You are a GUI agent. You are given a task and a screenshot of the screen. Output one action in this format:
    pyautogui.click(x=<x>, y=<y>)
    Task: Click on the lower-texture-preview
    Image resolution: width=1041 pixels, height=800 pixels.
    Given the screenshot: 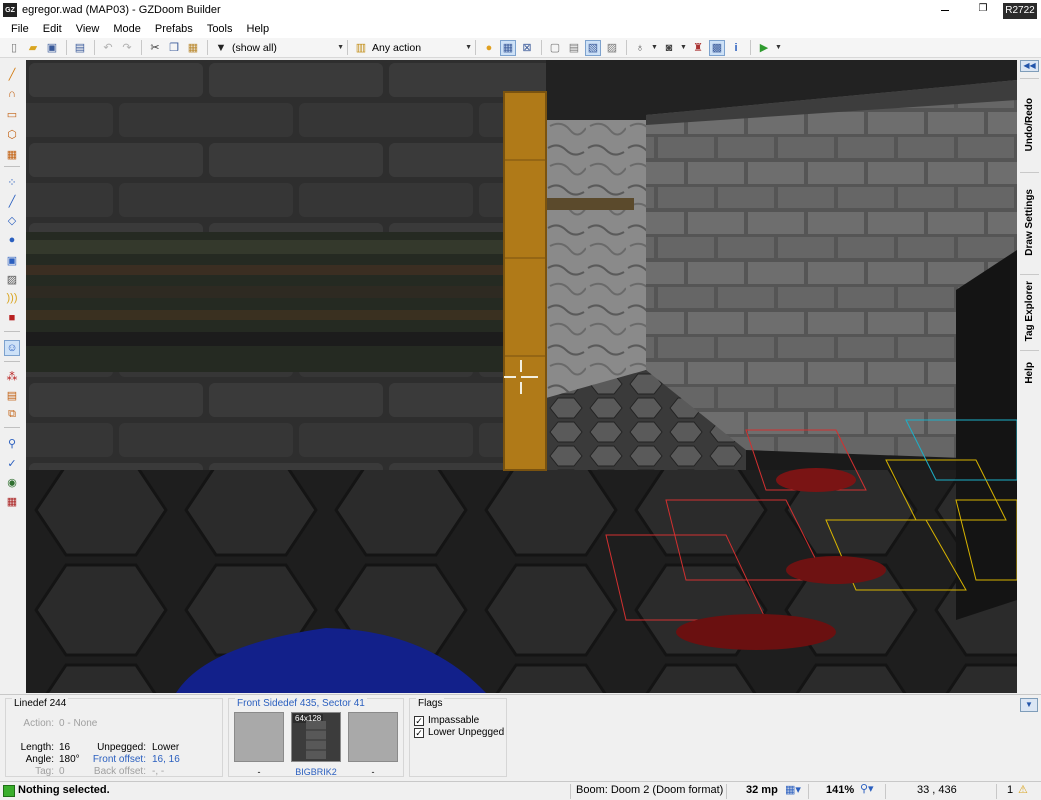 What is the action you would take?
    pyautogui.click(x=373, y=737)
    